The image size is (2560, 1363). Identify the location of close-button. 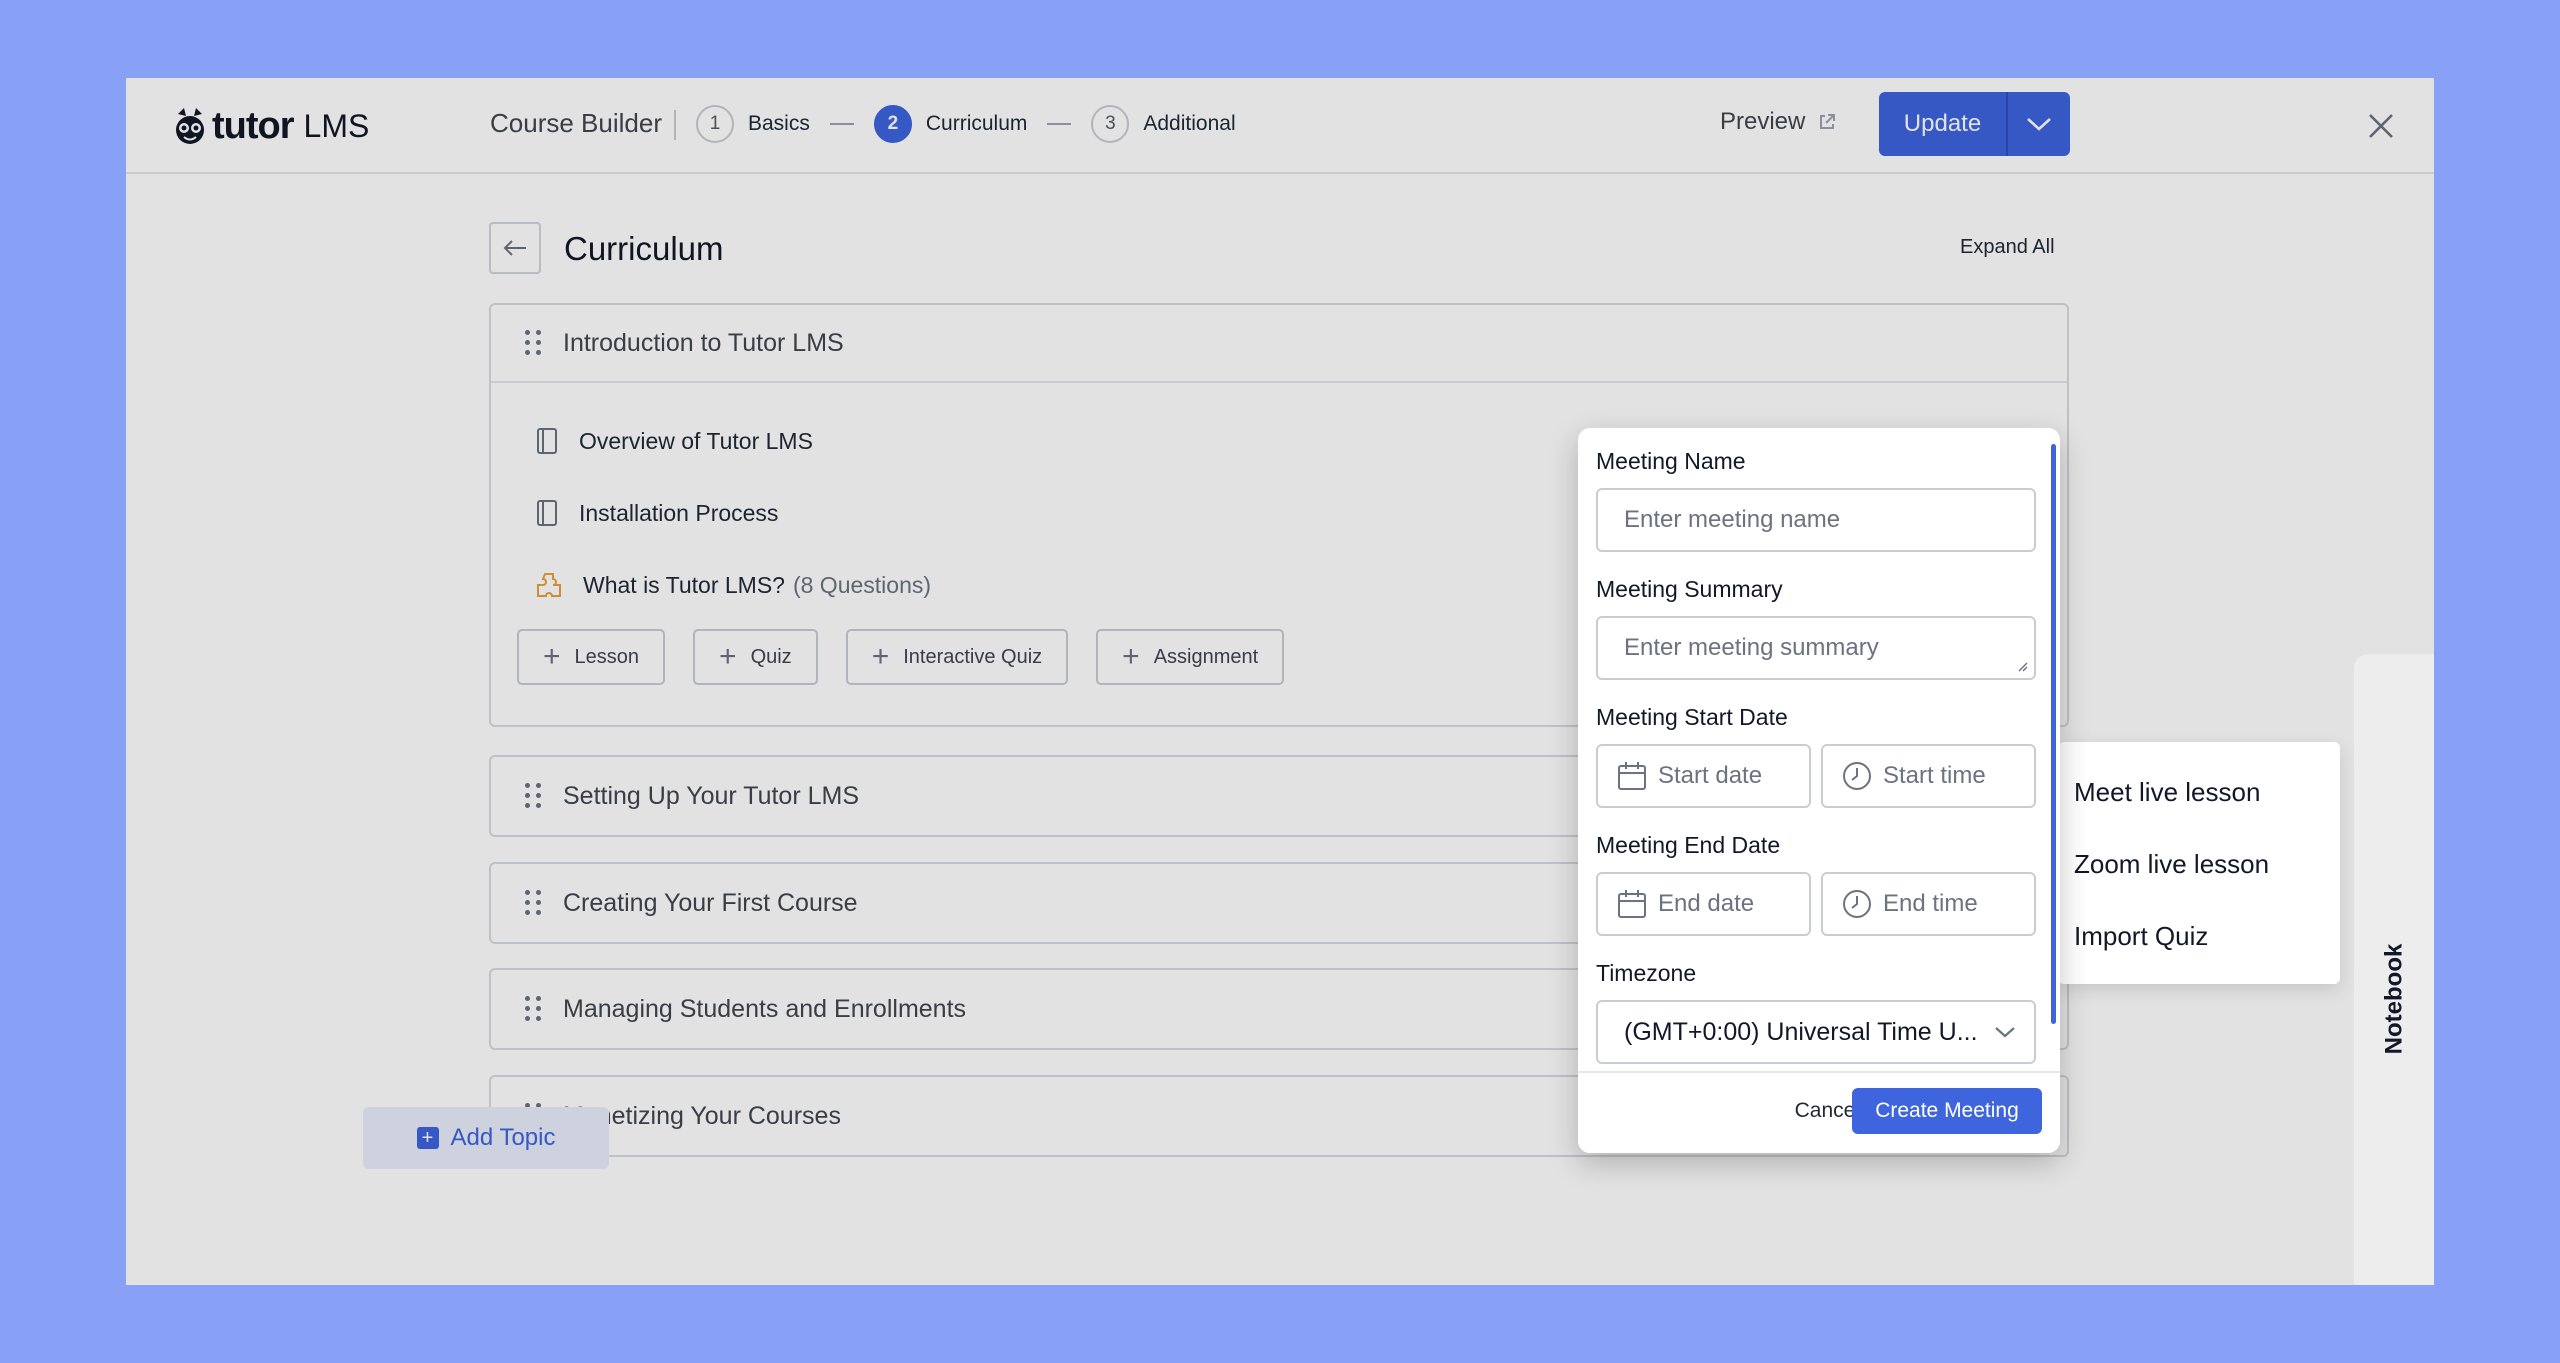
(2381, 126).